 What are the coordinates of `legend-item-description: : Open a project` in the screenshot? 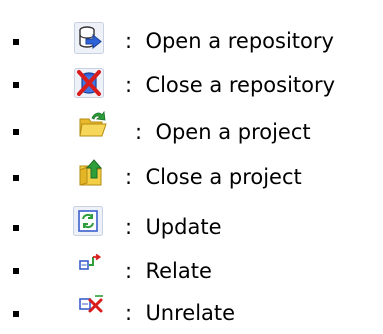 It's located at (223, 132).